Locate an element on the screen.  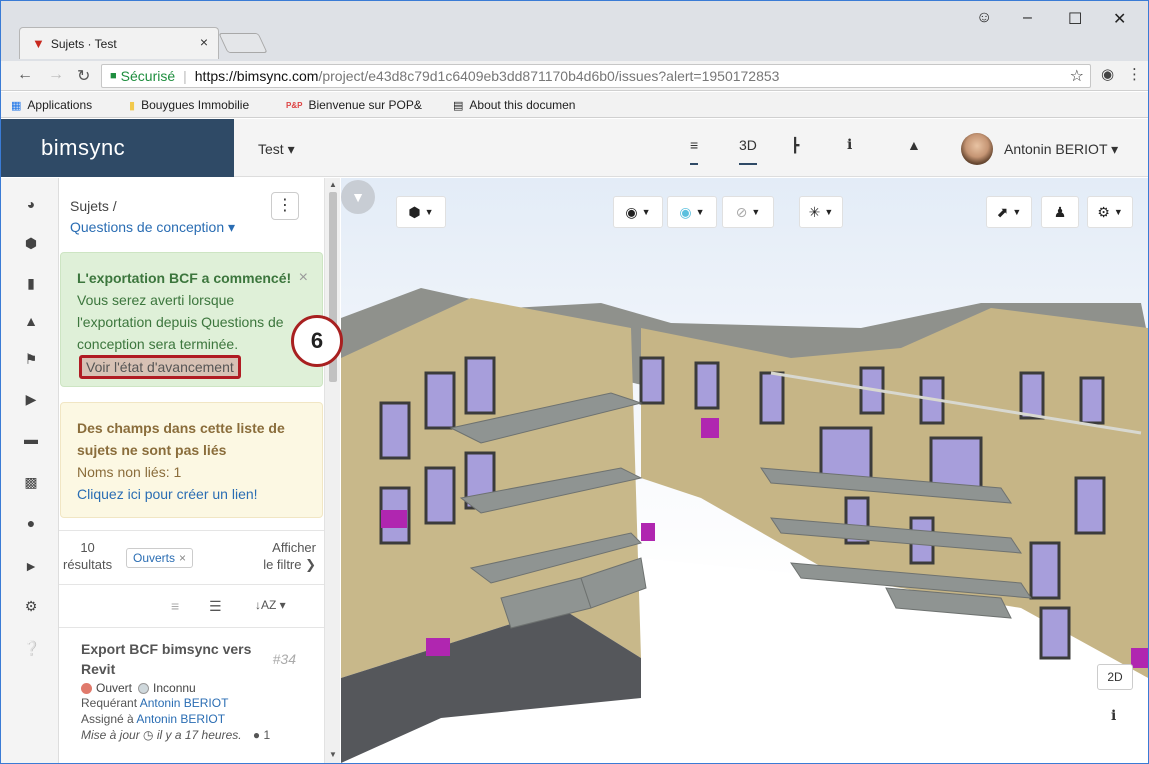
book-icon: ▩ is located at coordinates (31, 482).